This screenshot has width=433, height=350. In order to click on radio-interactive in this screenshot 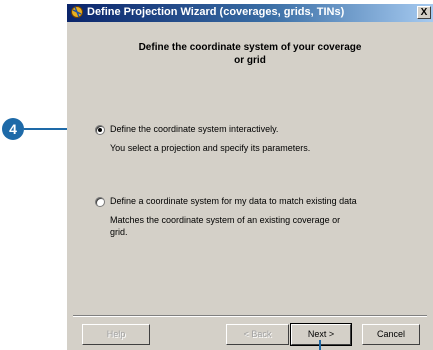, I will do `click(100, 130)`.